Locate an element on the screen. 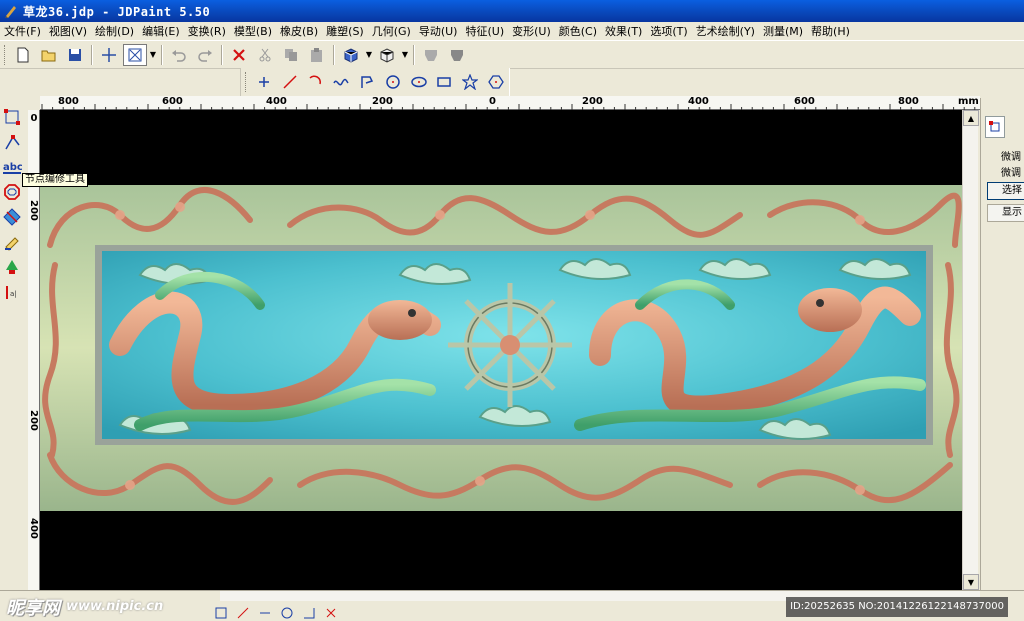 The height and width of the screenshot is (621, 1024). text-tool-icon: abc is located at coordinates (12, 167).